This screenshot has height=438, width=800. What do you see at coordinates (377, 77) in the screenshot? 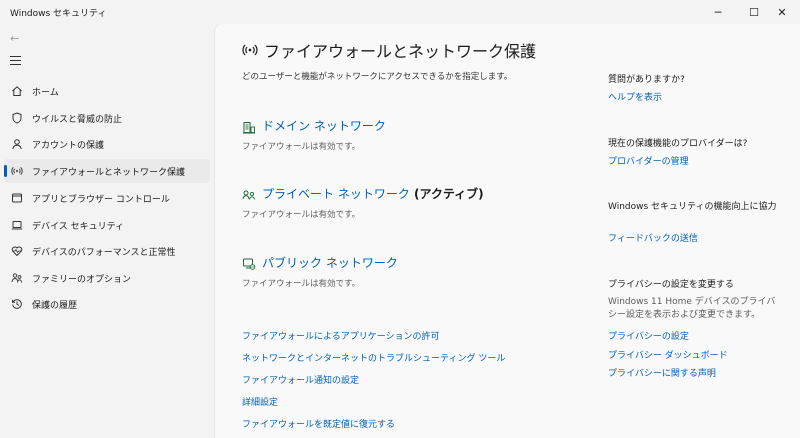
I see `page-description: どのユーザーと機能がネットワークにアクセスできるかを指定します。` at bounding box center [377, 77].